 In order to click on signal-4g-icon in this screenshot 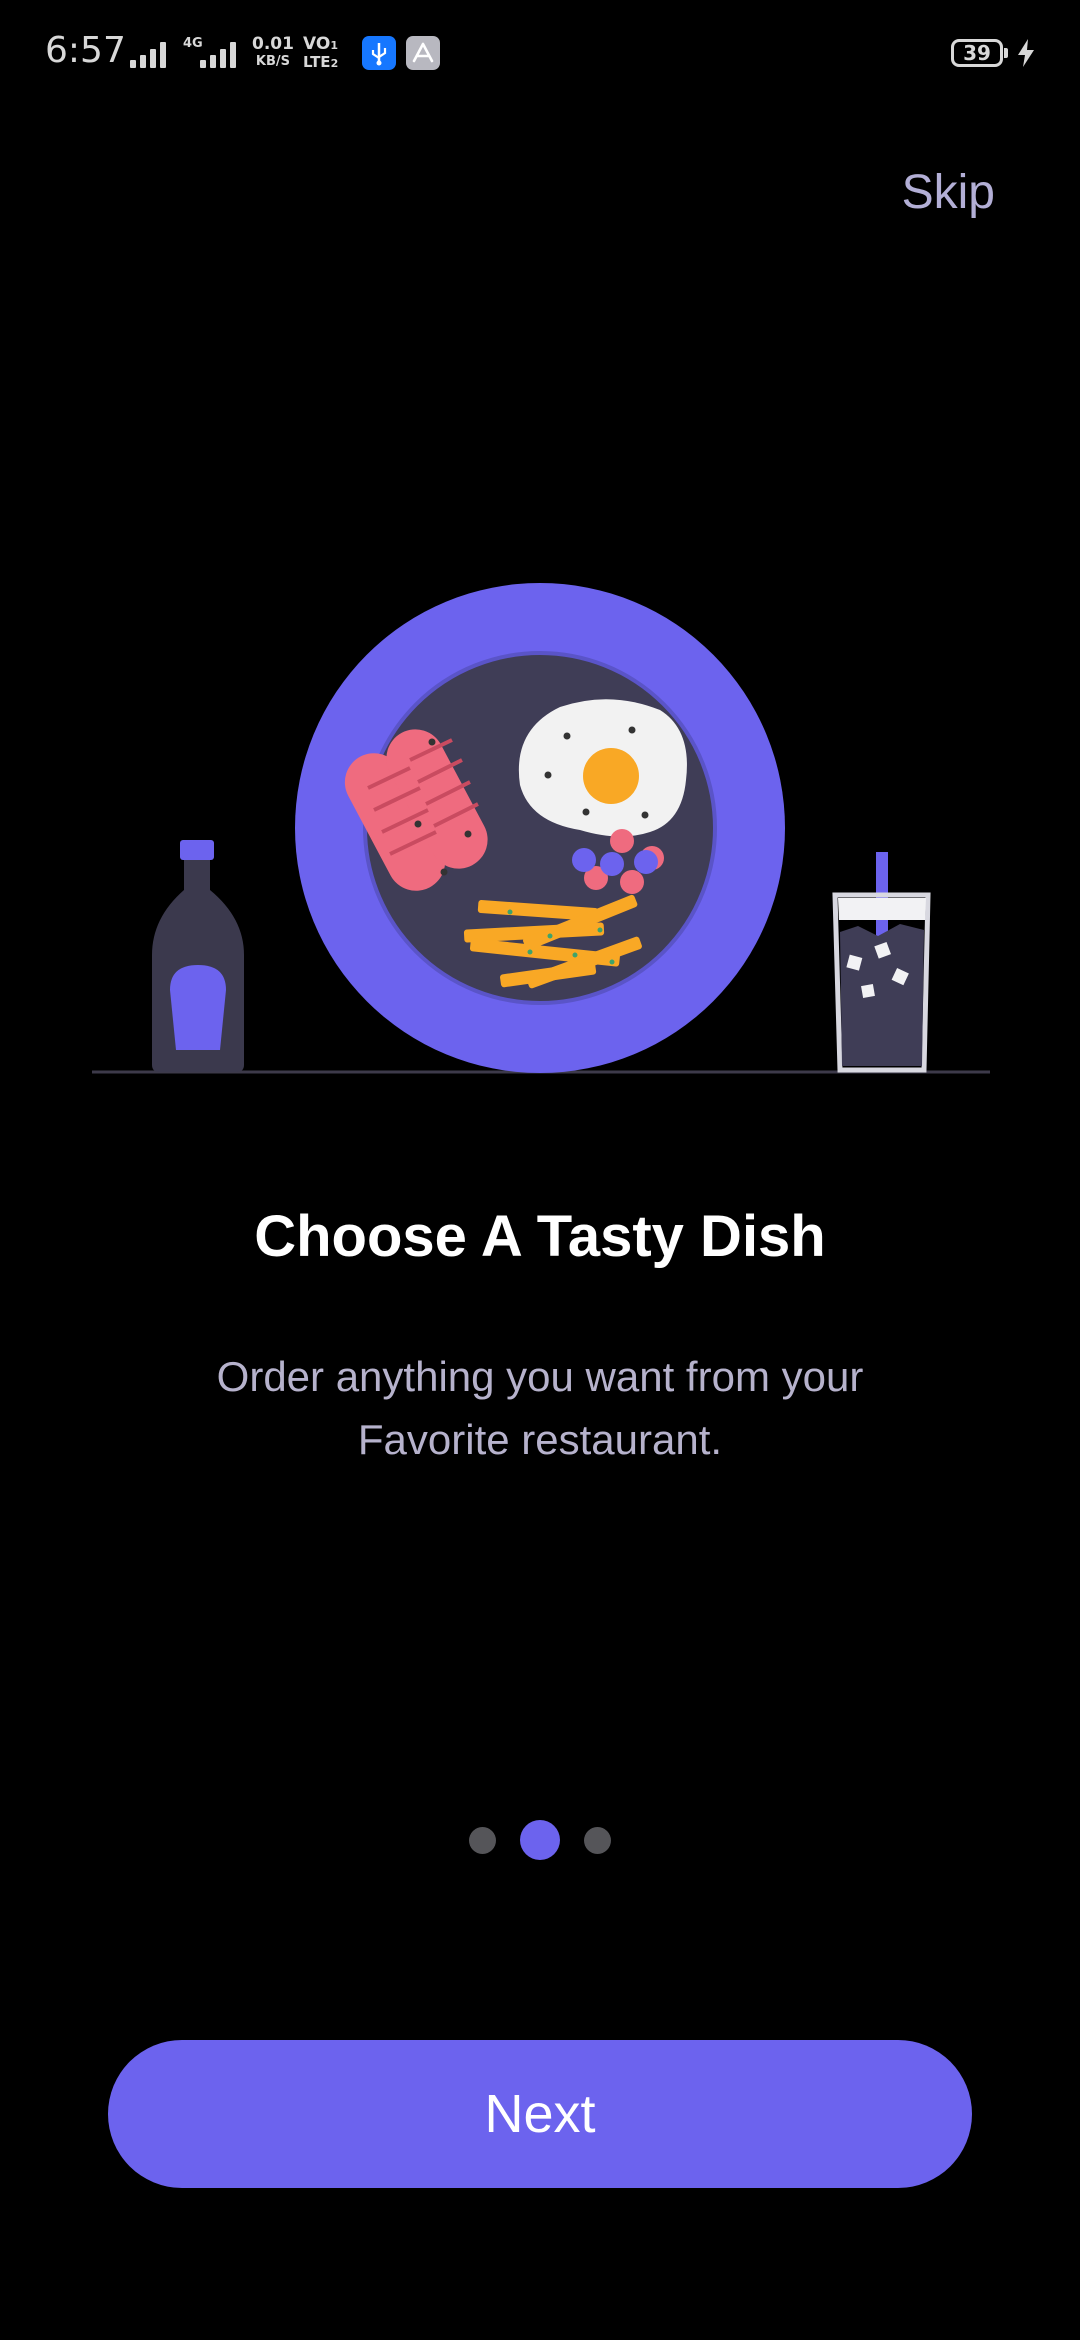, I will do `click(218, 55)`.